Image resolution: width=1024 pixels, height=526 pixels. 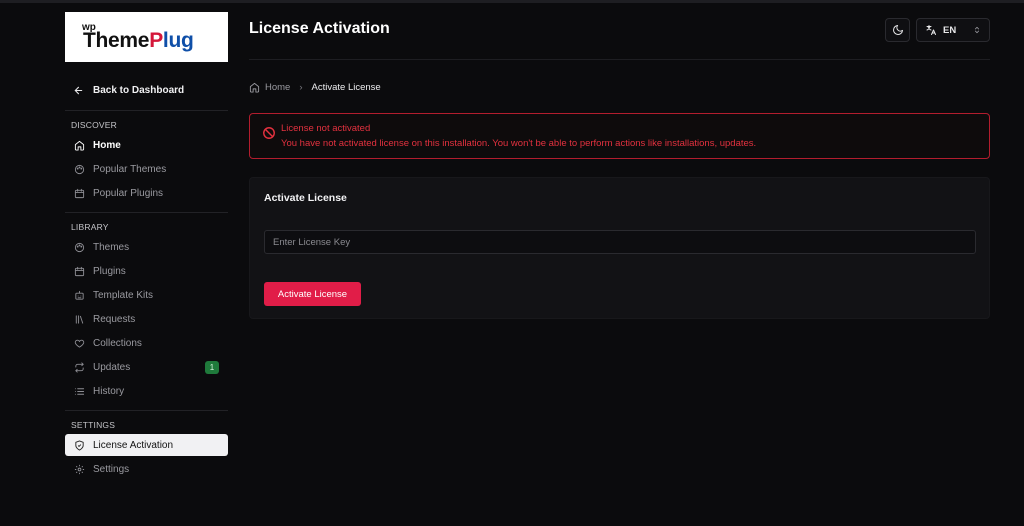 I want to click on arrow-left-icon, so click(x=78, y=90).